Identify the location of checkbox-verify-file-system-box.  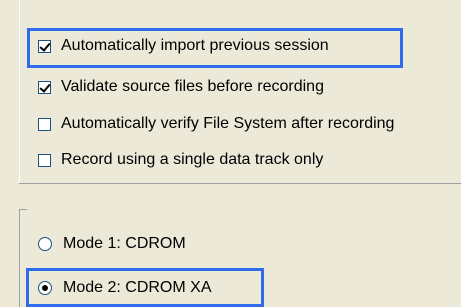
(44, 124).